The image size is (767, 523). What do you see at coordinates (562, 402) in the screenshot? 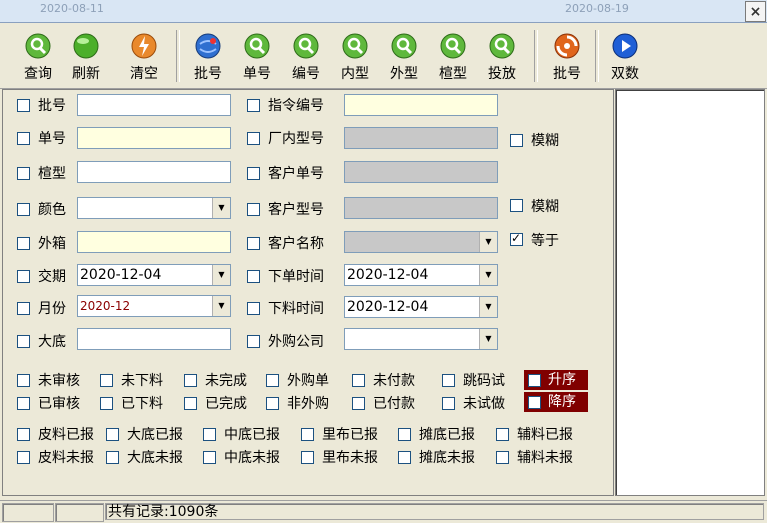
I see `descending-label: 降序` at bounding box center [562, 402].